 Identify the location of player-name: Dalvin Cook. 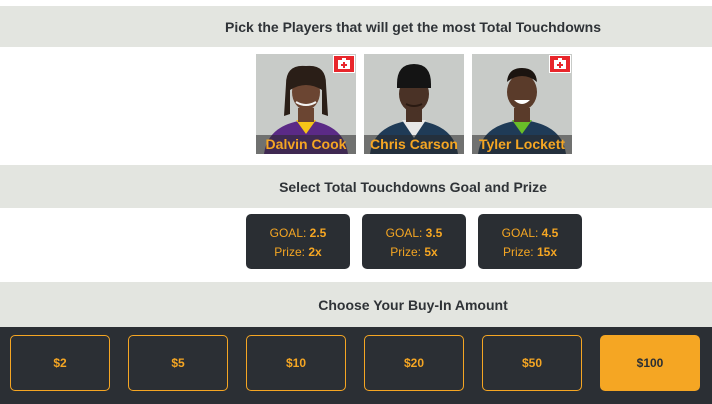
(306, 144).